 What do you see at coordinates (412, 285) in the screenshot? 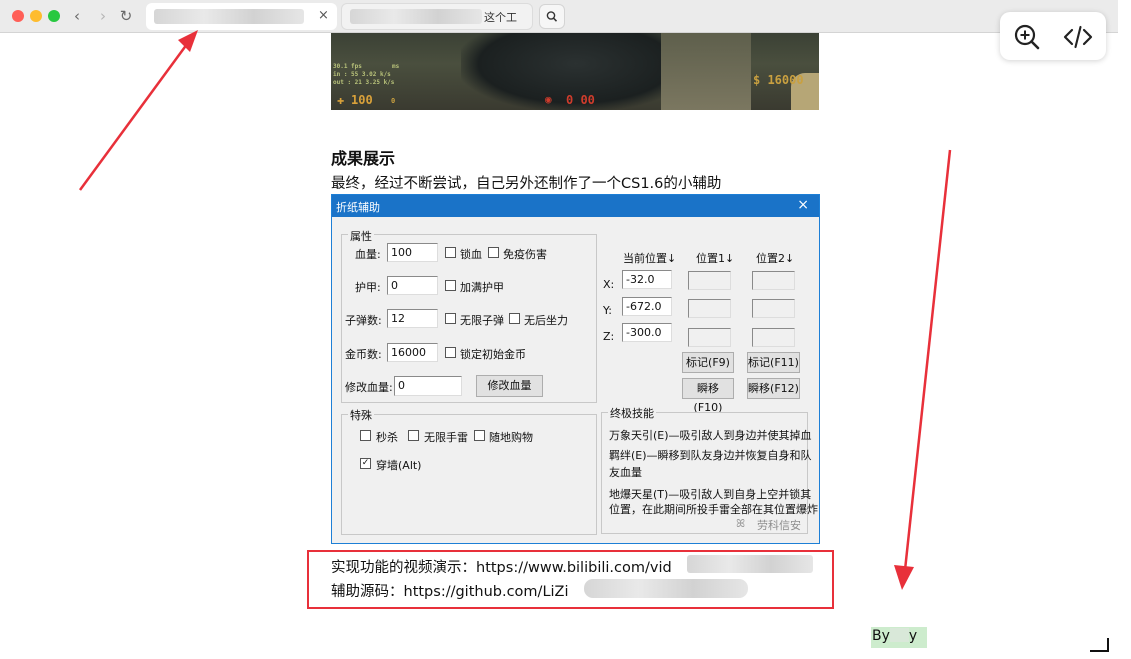
I see `armor-field: 0` at bounding box center [412, 285].